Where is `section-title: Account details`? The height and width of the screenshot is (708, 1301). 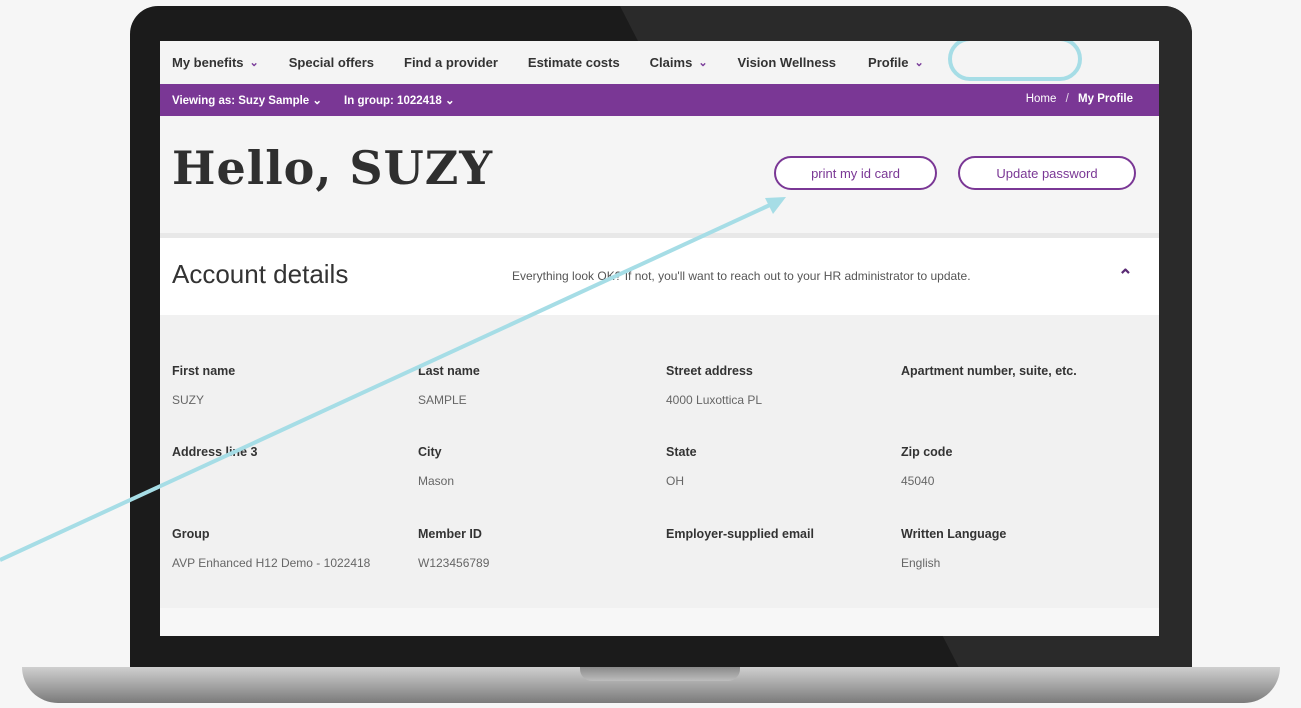
section-title: Account details is located at coordinates (260, 274).